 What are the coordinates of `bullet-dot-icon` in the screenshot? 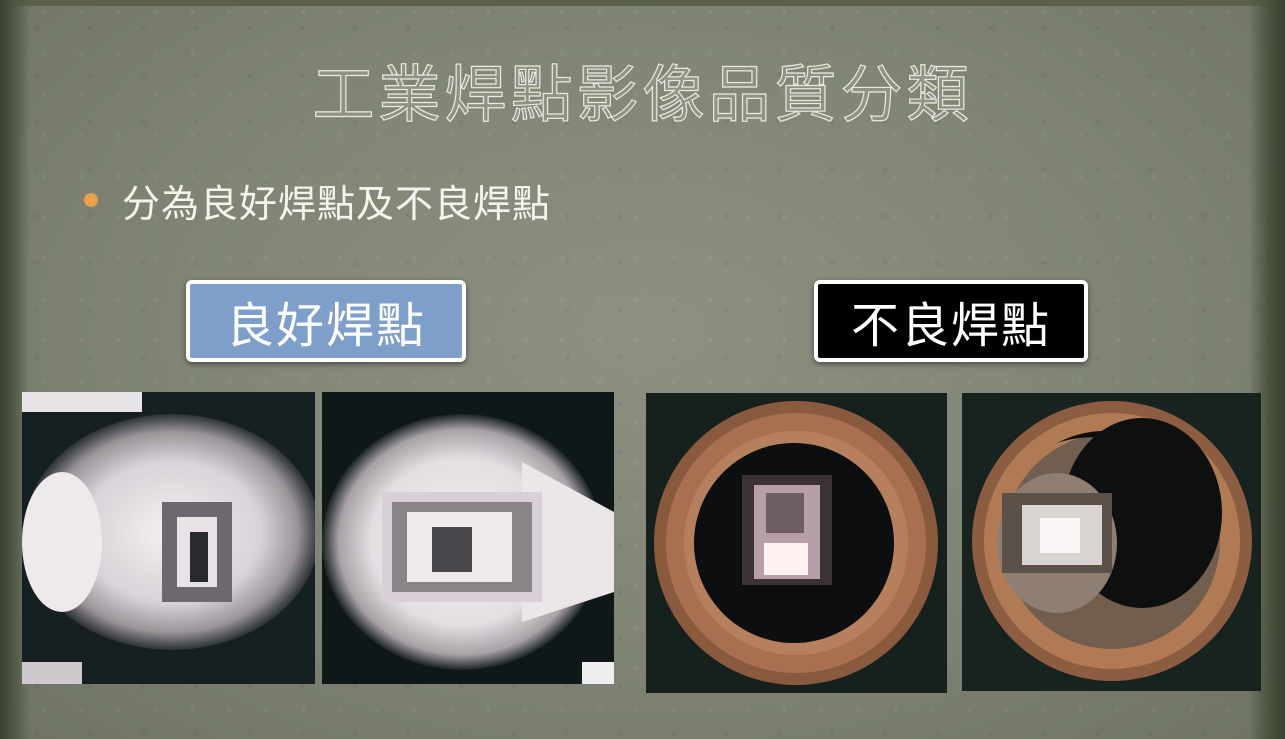 It's located at (91, 200).